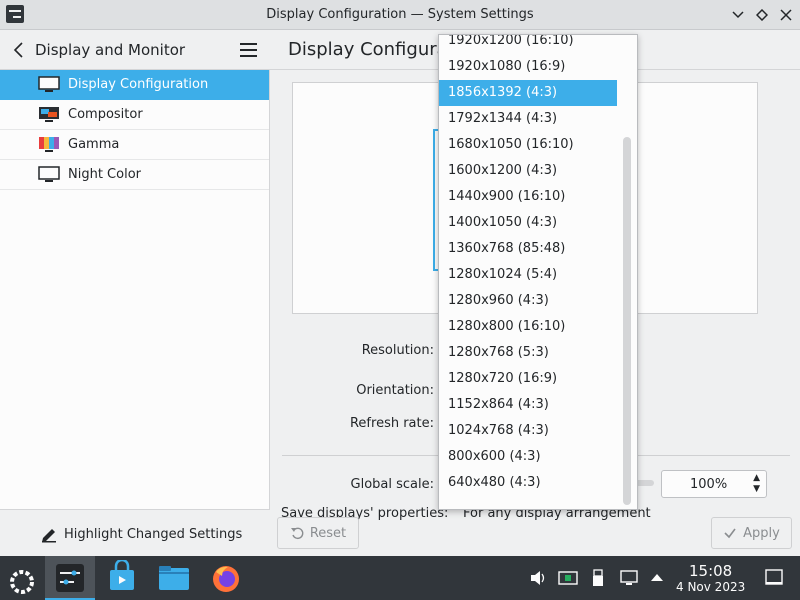 The width and height of the screenshot is (800, 600). What do you see at coordinates (20, 578) in the screenshot?
I see `application-launcher-icon` at bounding box center [20, 578].